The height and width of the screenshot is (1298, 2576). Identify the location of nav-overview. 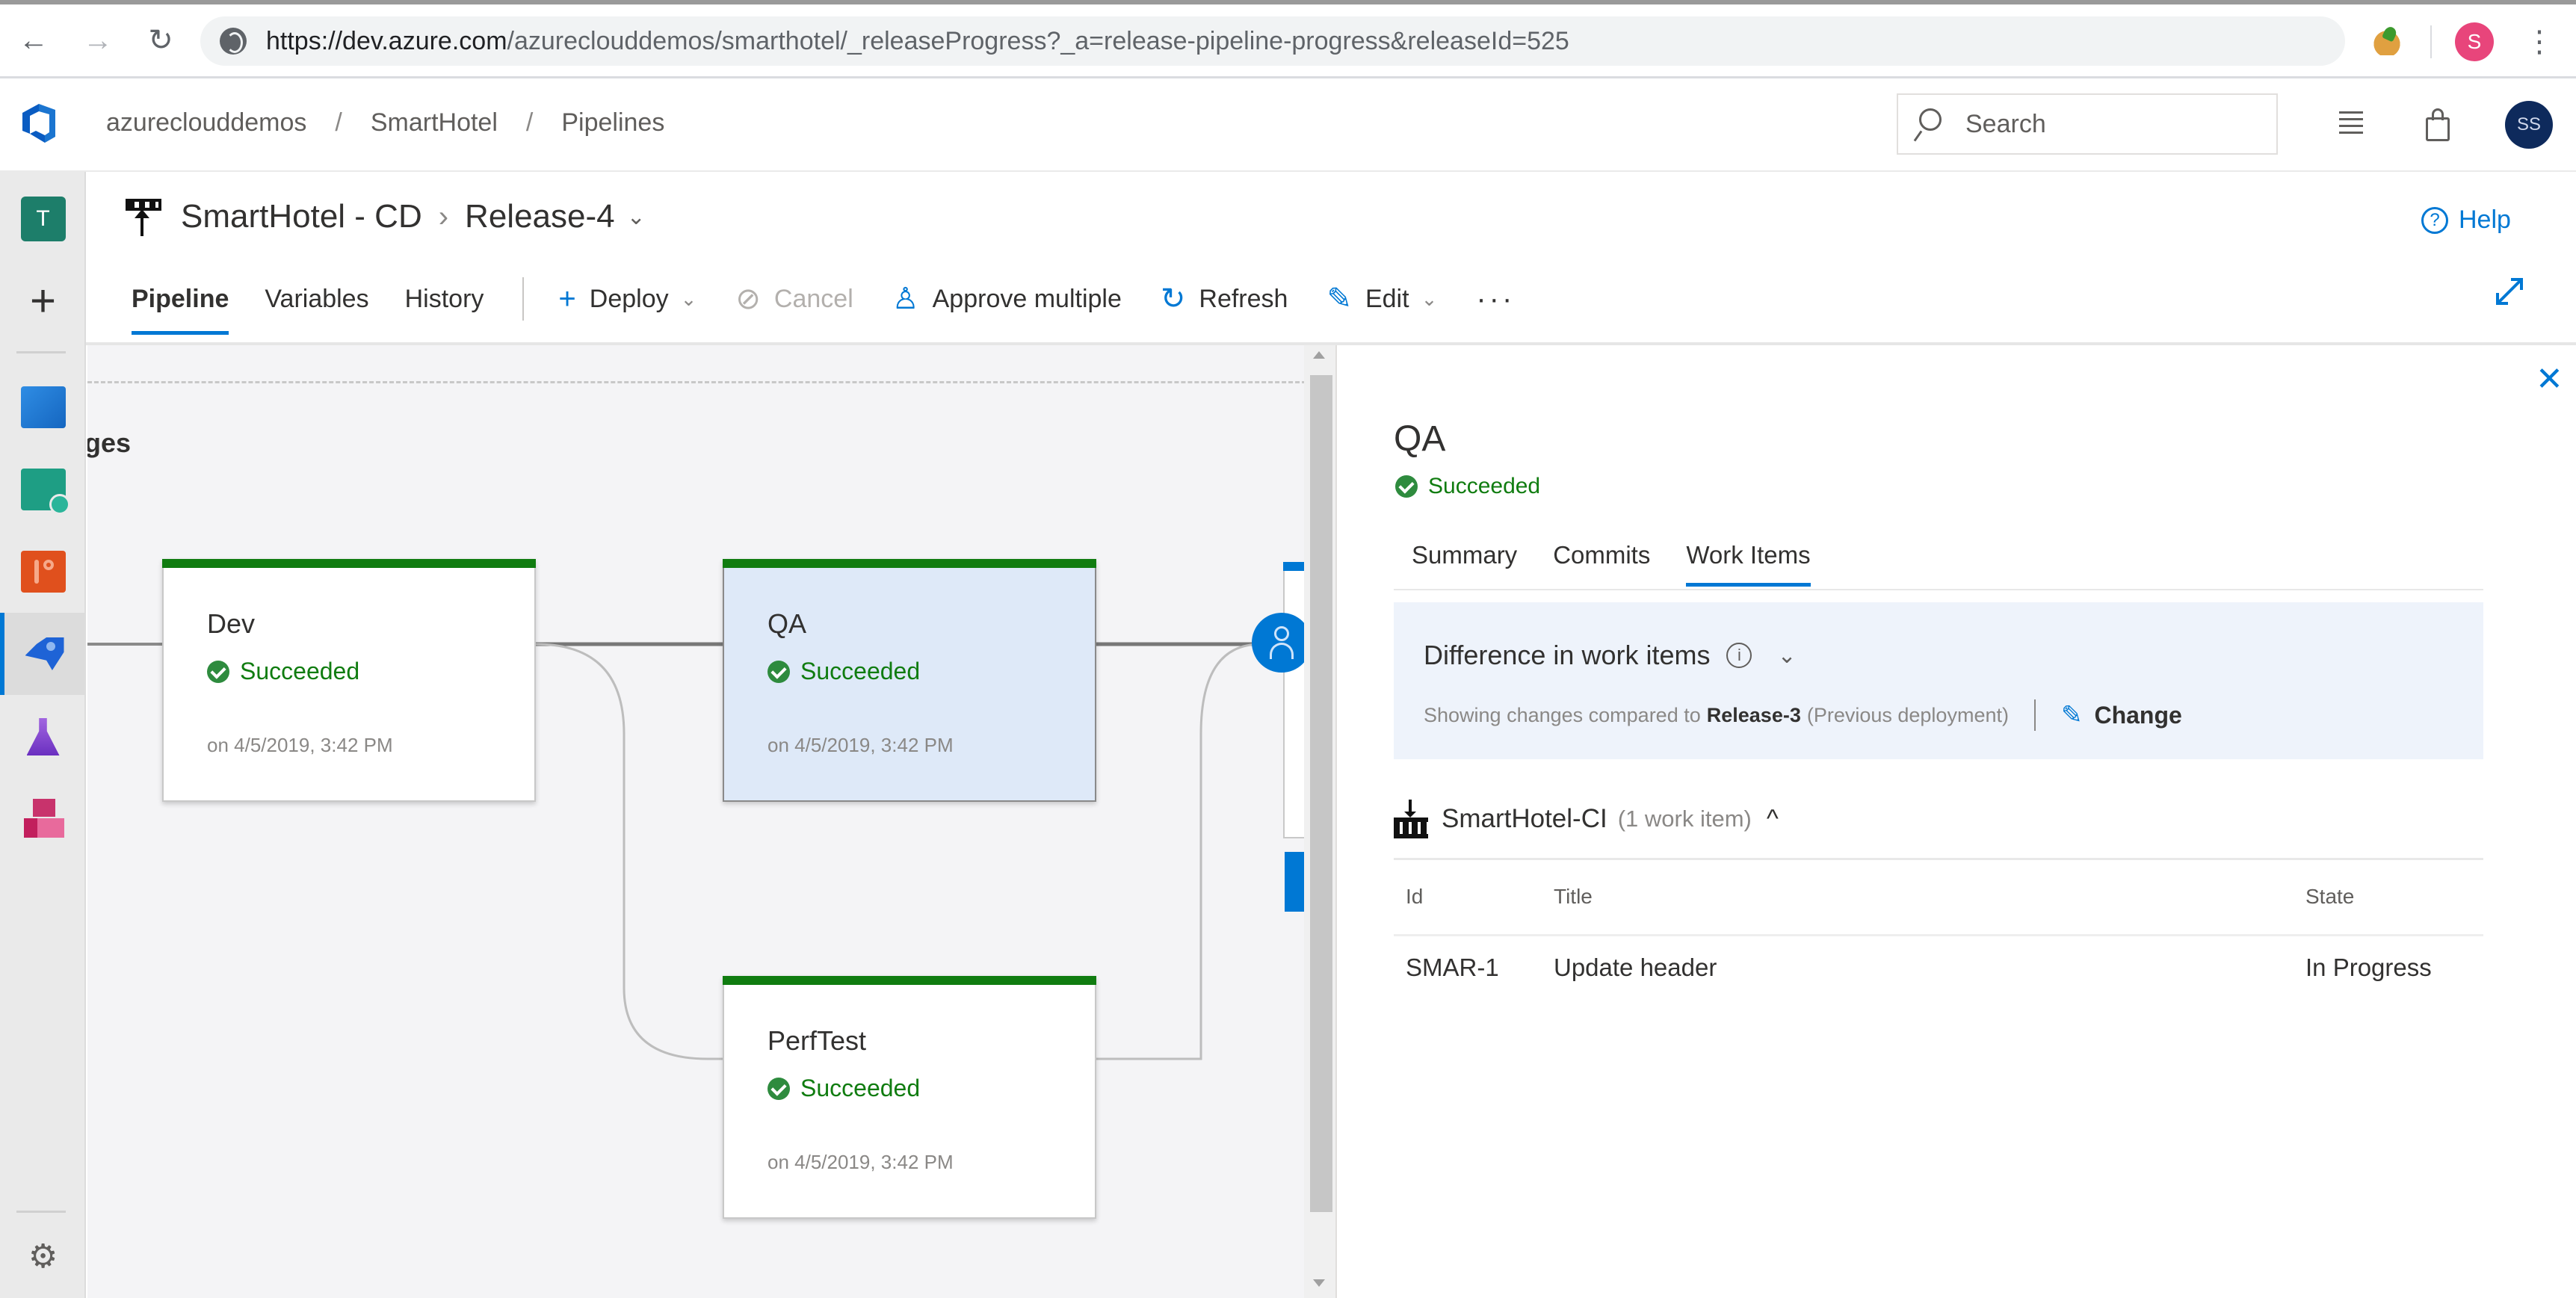
(43, 407).